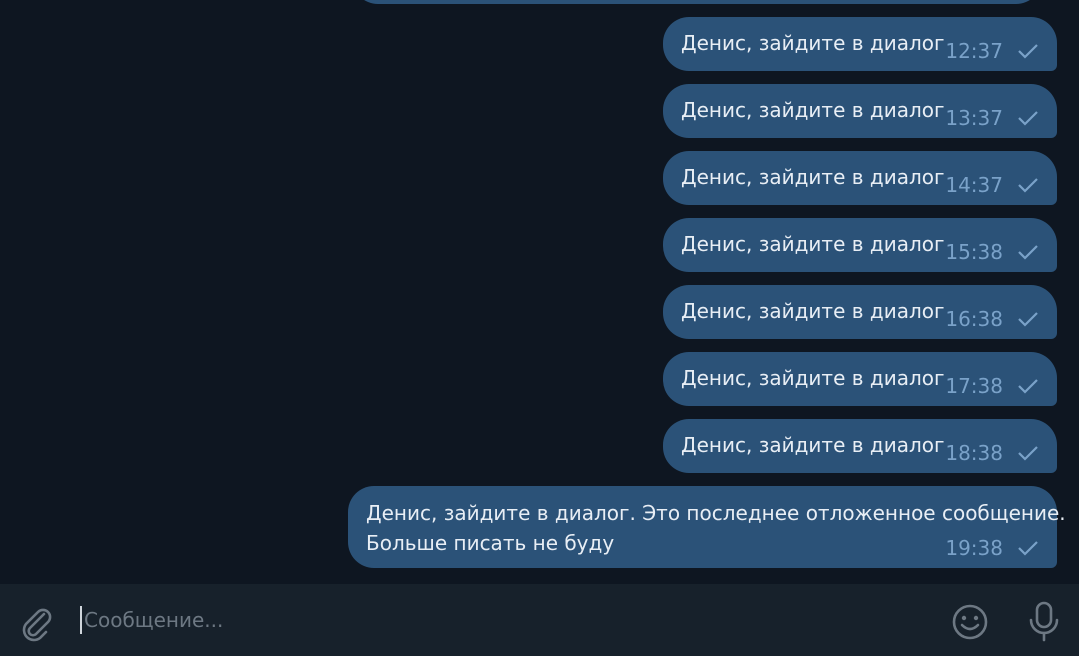  I want to click on message-bubble: Денис, зайдите в диалог 16:38, so click(860, 312).